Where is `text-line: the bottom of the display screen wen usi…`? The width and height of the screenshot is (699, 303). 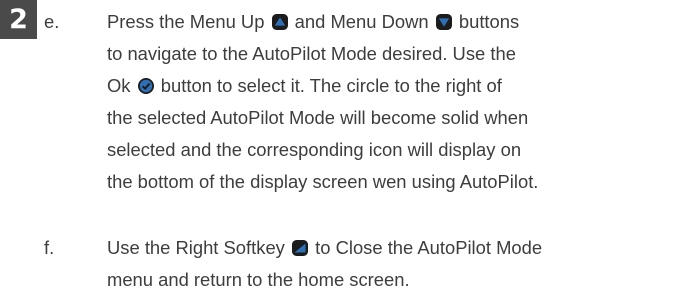 text-line: the bottom of the display screen wen usi… is located at coordinates (323, 181).